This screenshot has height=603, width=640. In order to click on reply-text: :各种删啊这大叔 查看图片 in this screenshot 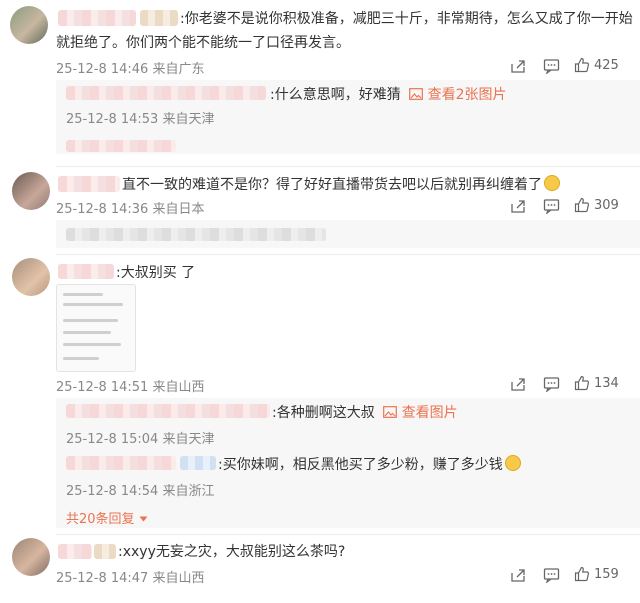, I will do `click(365, 413)`.